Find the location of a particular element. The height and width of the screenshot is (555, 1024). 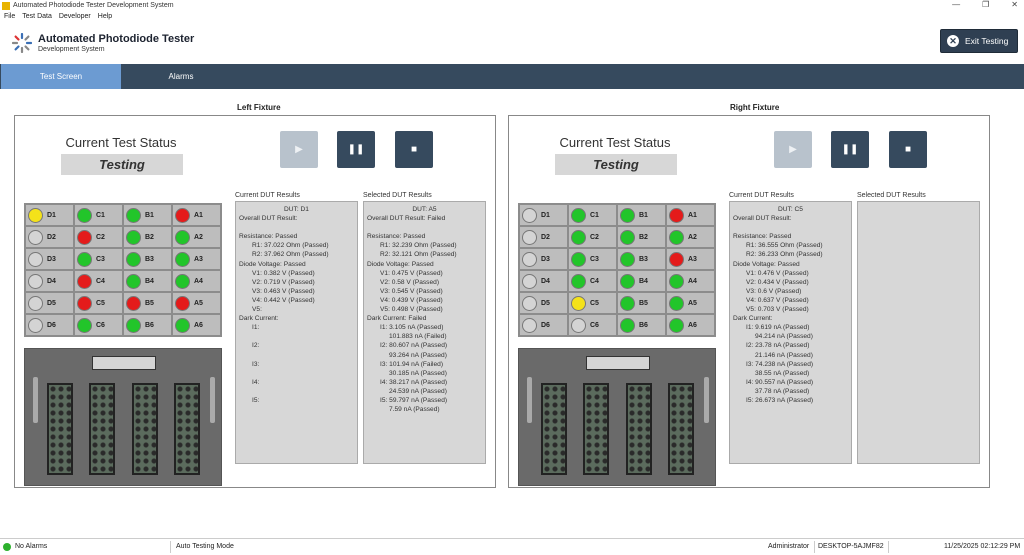

dut-label: A4 is located at coordinates (692, 281).